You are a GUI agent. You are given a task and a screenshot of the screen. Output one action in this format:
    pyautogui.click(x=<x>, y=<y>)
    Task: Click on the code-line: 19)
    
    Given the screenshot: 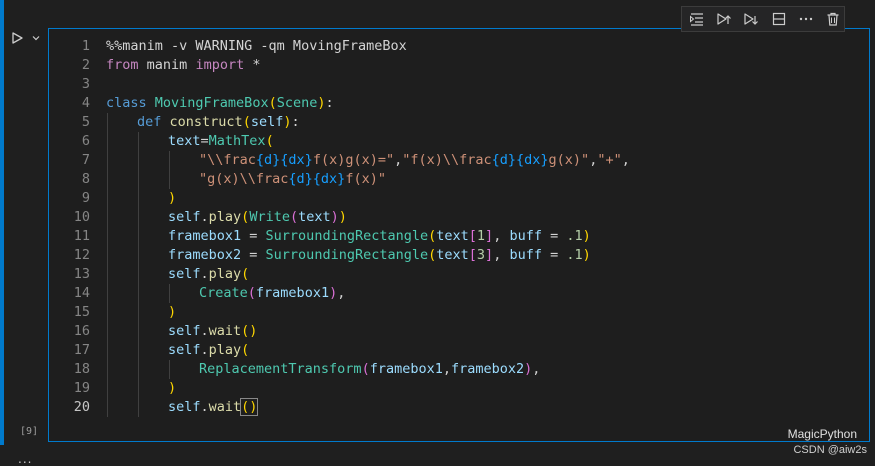 What is the action you would take?
    pyautogui.click(x=459, y=388)
    